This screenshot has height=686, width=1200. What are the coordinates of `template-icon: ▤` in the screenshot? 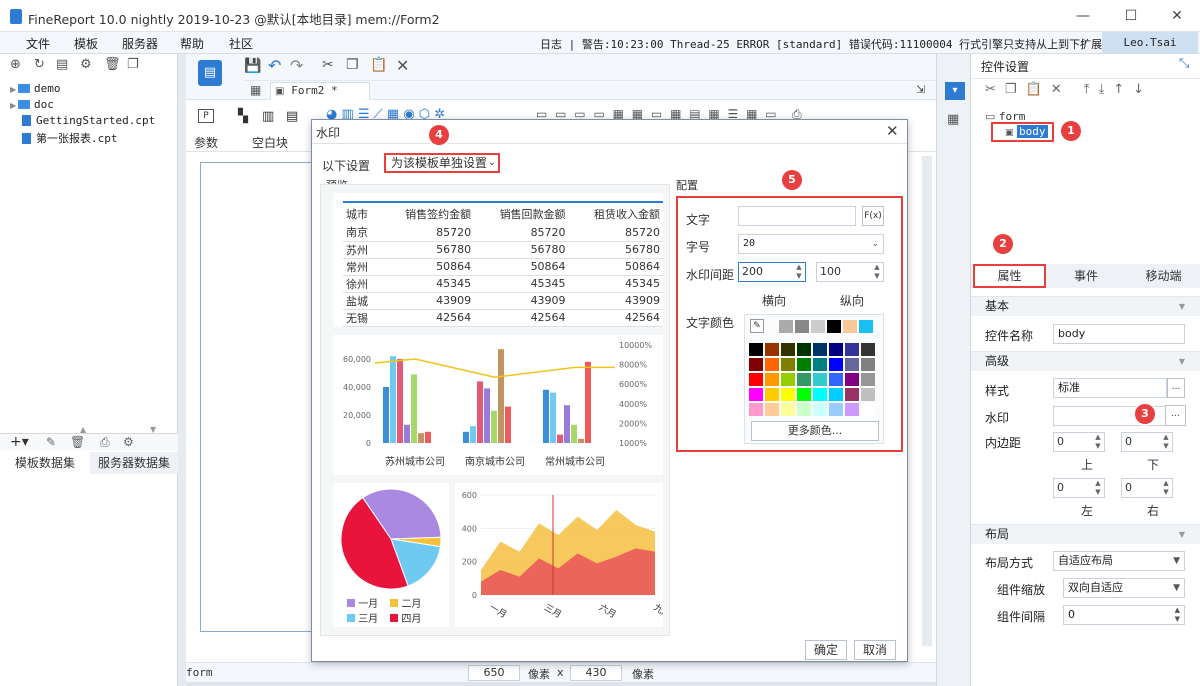 It's located at (62, 64).